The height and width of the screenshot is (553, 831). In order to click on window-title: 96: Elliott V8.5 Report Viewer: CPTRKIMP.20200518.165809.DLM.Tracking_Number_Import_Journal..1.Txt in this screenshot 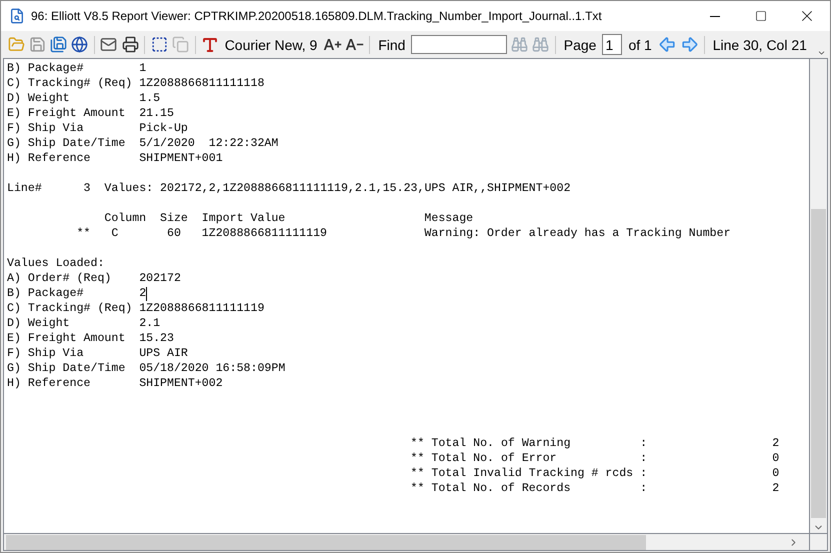, I will do `click(317, 16)`.